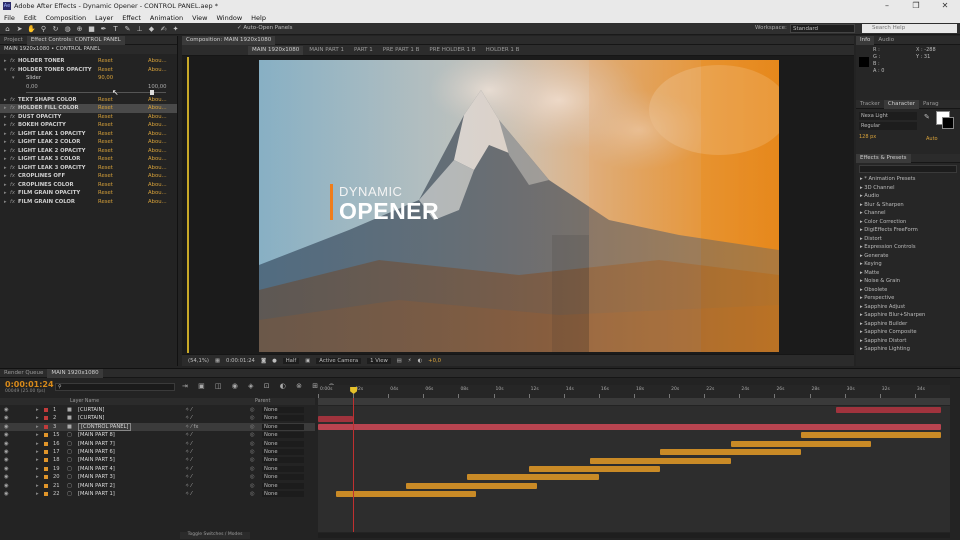 The width and height of the screenshot is (960, 540). Describe the element at coordinates (96, 469) in the screenshot. I see `layer-name: [MAIN PART 4]` at that location.